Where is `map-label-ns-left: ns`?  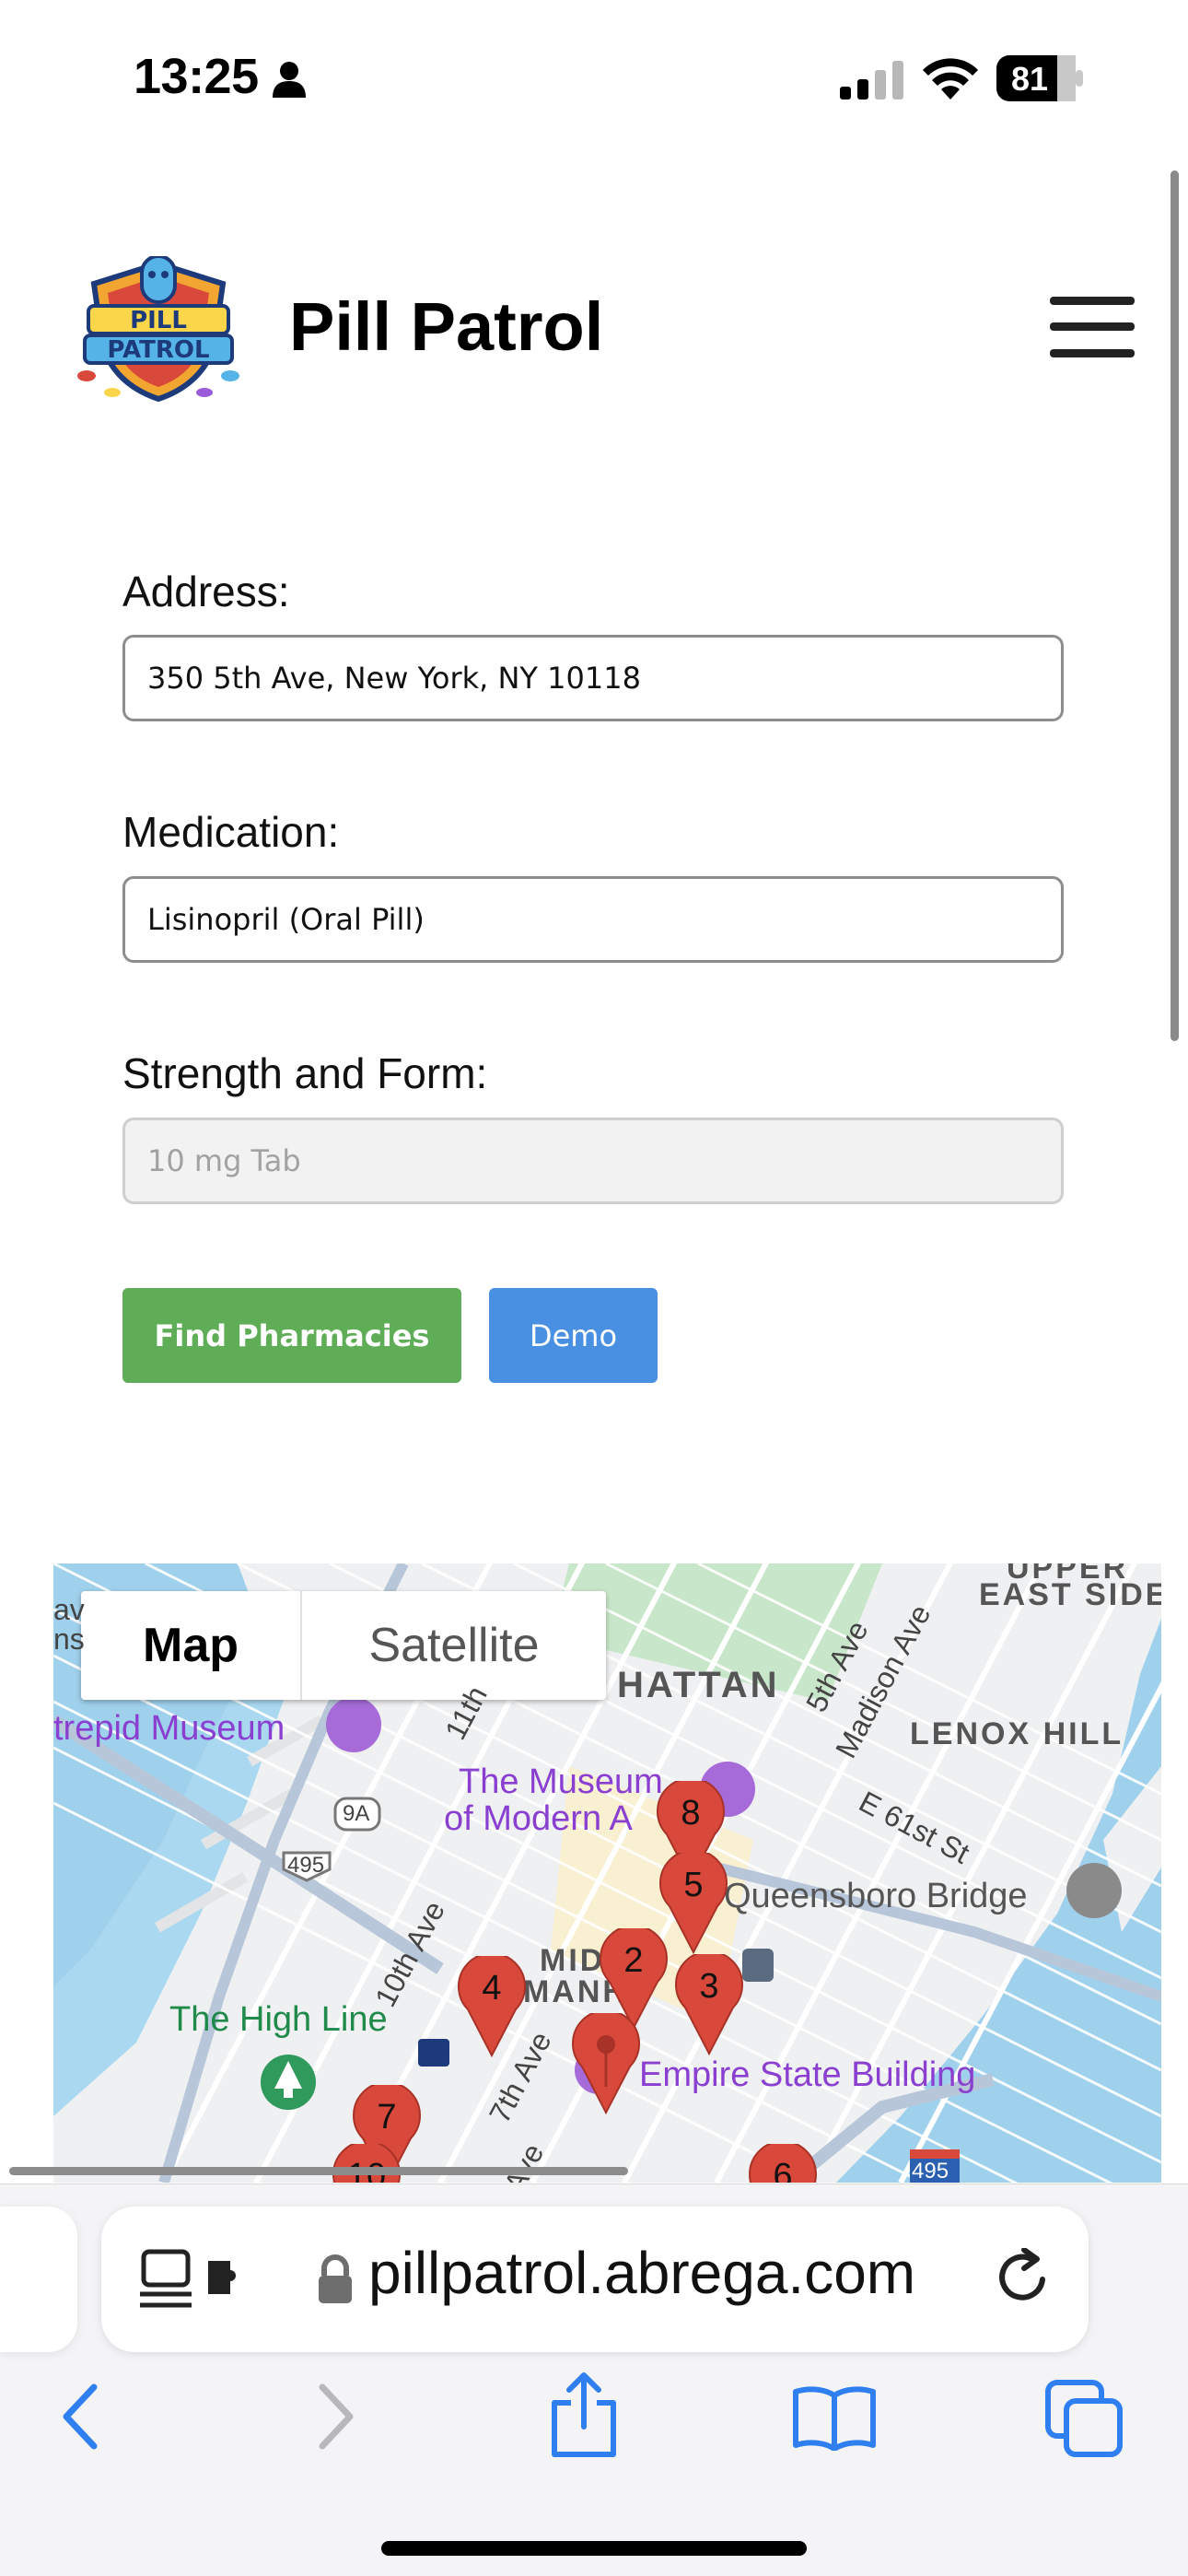
map-label-ns-left: ns is located at coordinates (69, 1639).